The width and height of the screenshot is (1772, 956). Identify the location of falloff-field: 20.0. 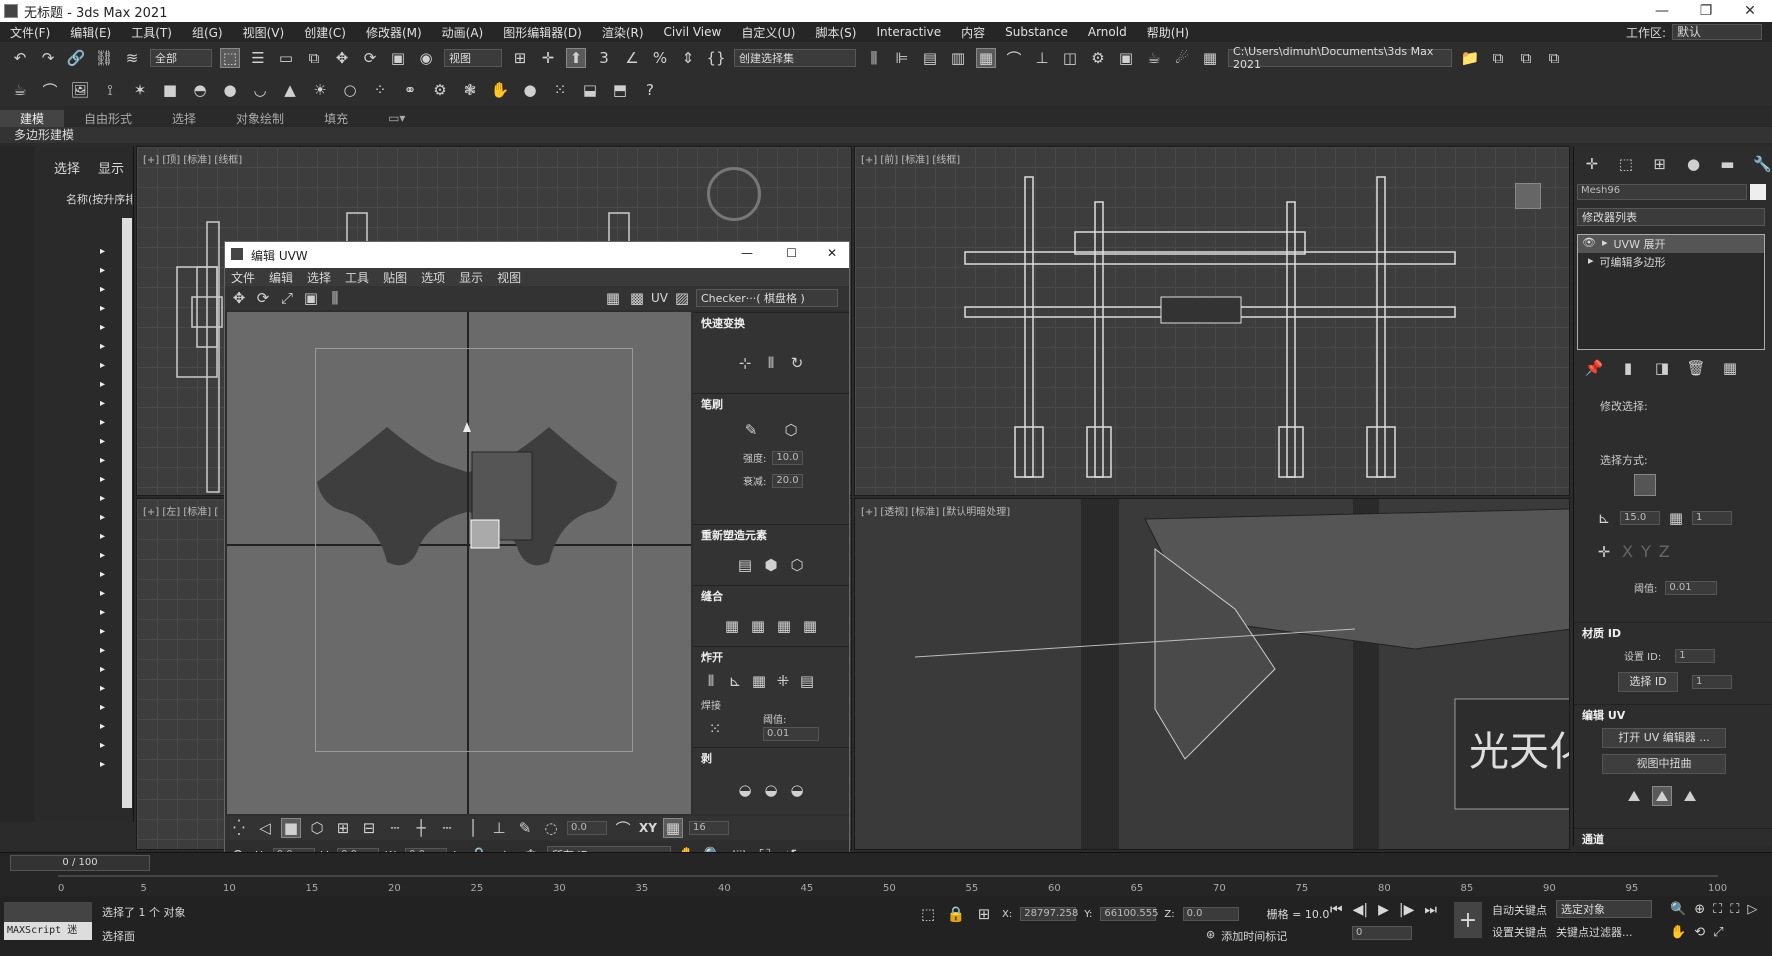
(787, 480).